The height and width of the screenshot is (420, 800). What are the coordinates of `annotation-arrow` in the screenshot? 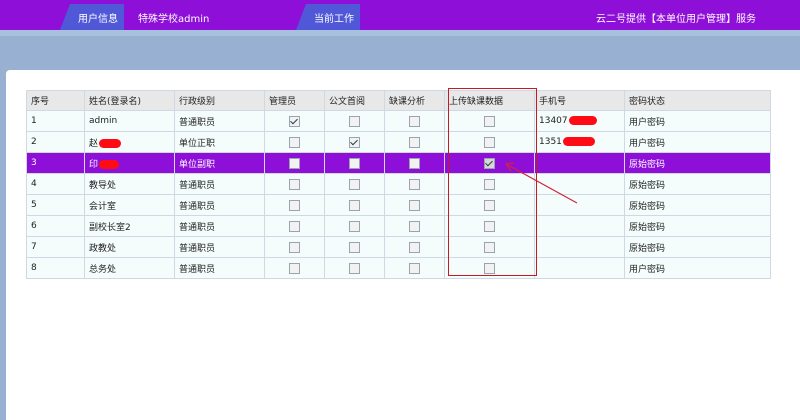 It's located at (541, 183).